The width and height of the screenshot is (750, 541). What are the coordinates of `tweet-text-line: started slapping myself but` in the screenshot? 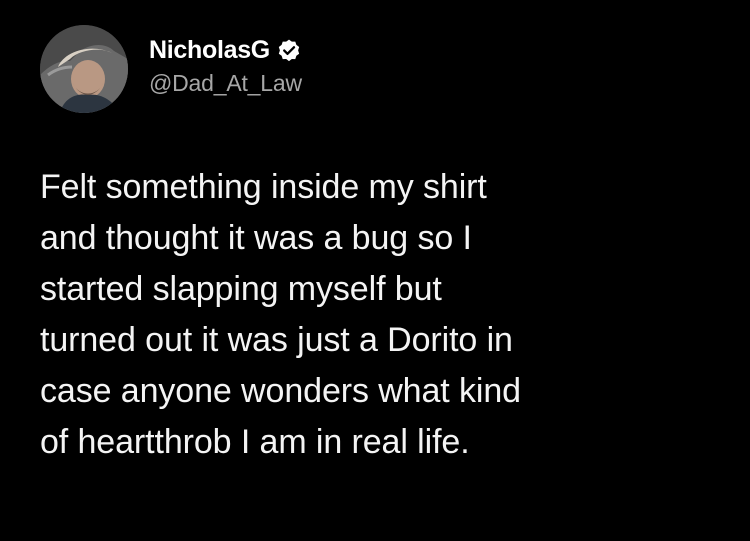 It's located at (241, 289).